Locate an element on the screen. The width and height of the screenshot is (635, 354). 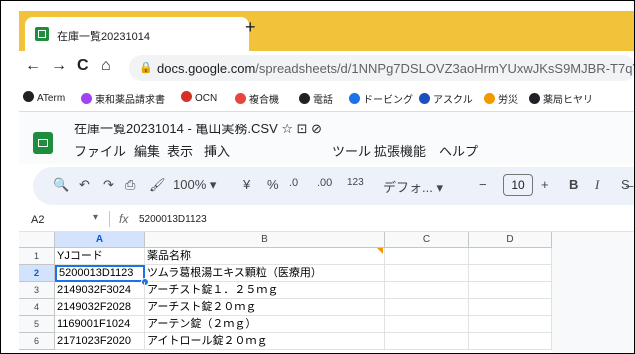
sheets-favicon-icon is located at coordinates (42, 34).